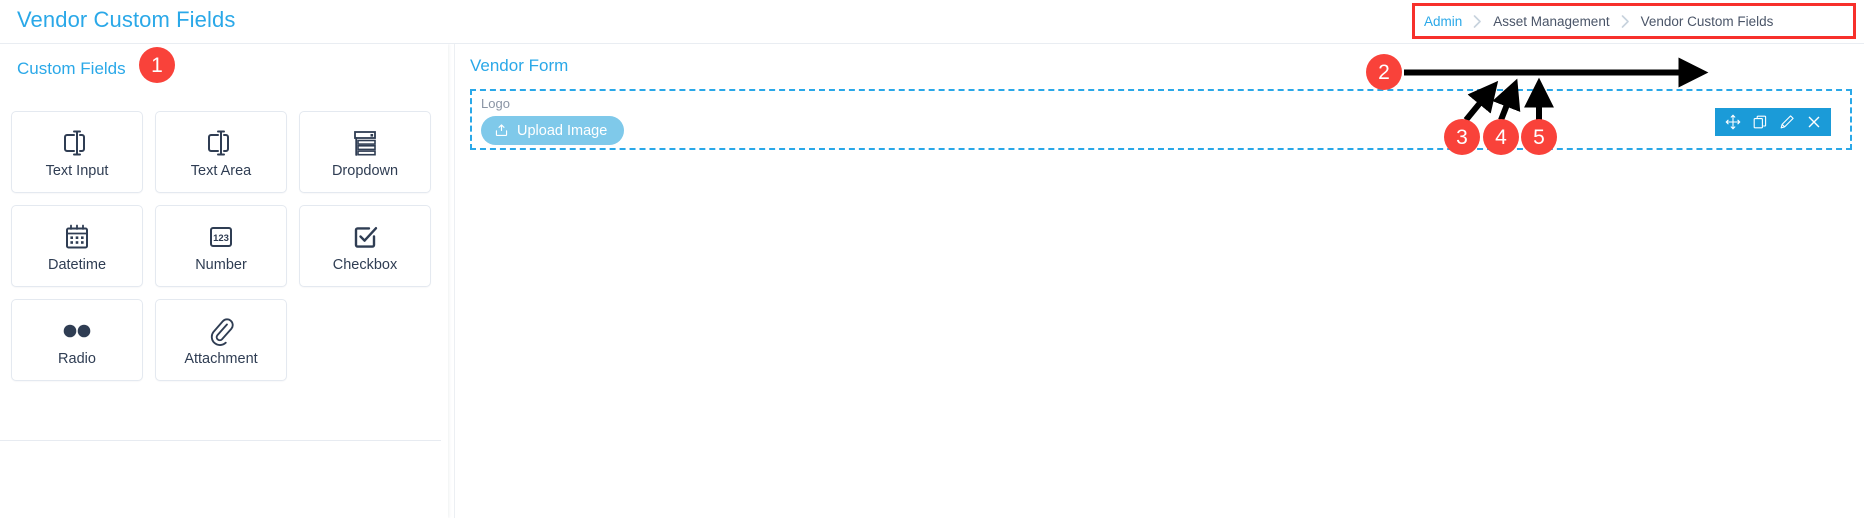  What do you see at coordinates (221, 358) in the screenshot?
I see `field-card-label: Attachment` at bounding box center [221, 358].